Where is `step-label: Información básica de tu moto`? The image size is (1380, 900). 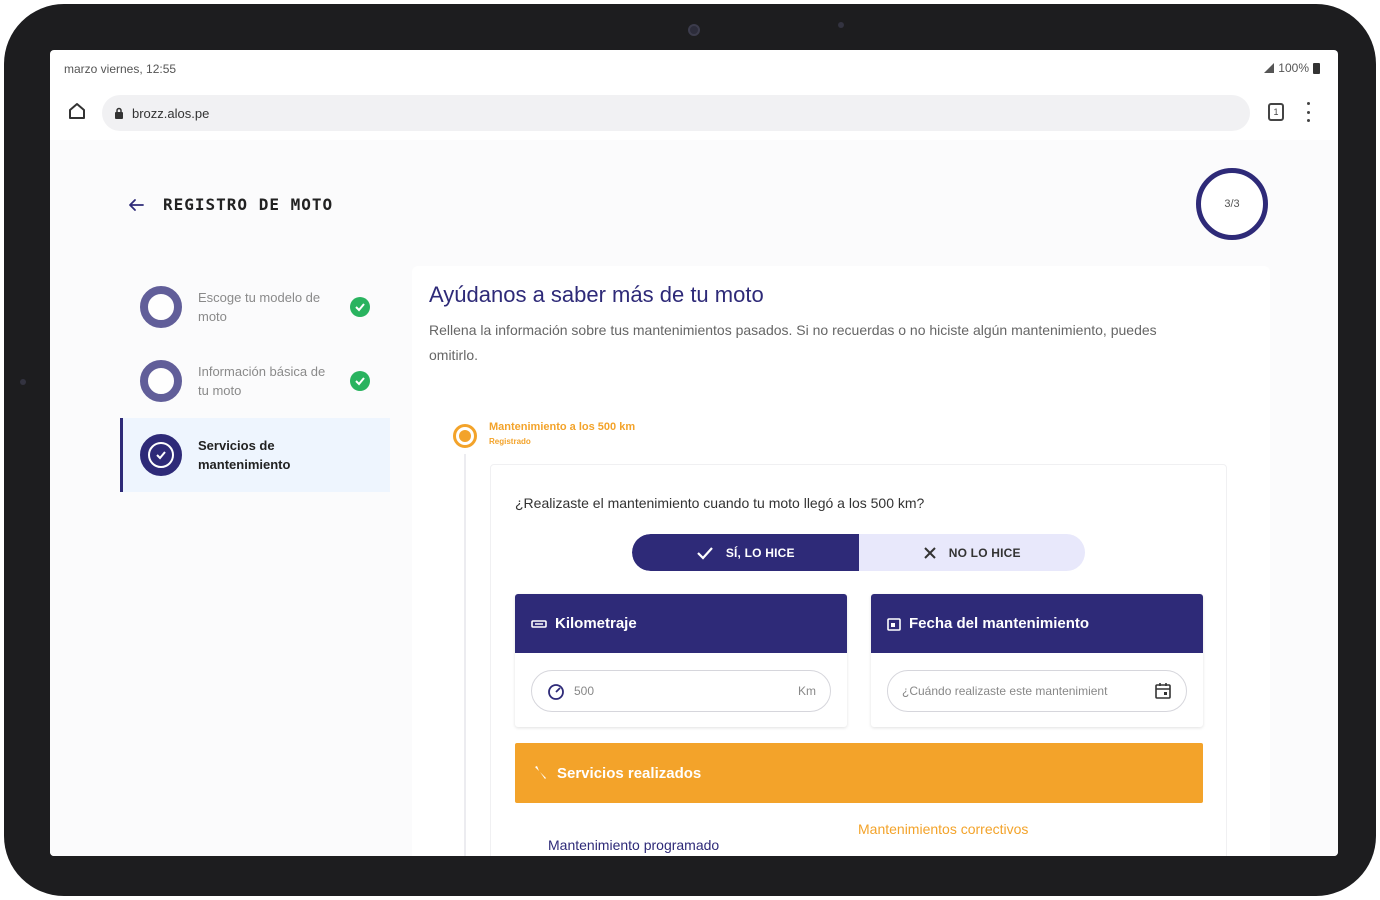
step-label: Información básica de tu moto is located at coordinates (262, 381).